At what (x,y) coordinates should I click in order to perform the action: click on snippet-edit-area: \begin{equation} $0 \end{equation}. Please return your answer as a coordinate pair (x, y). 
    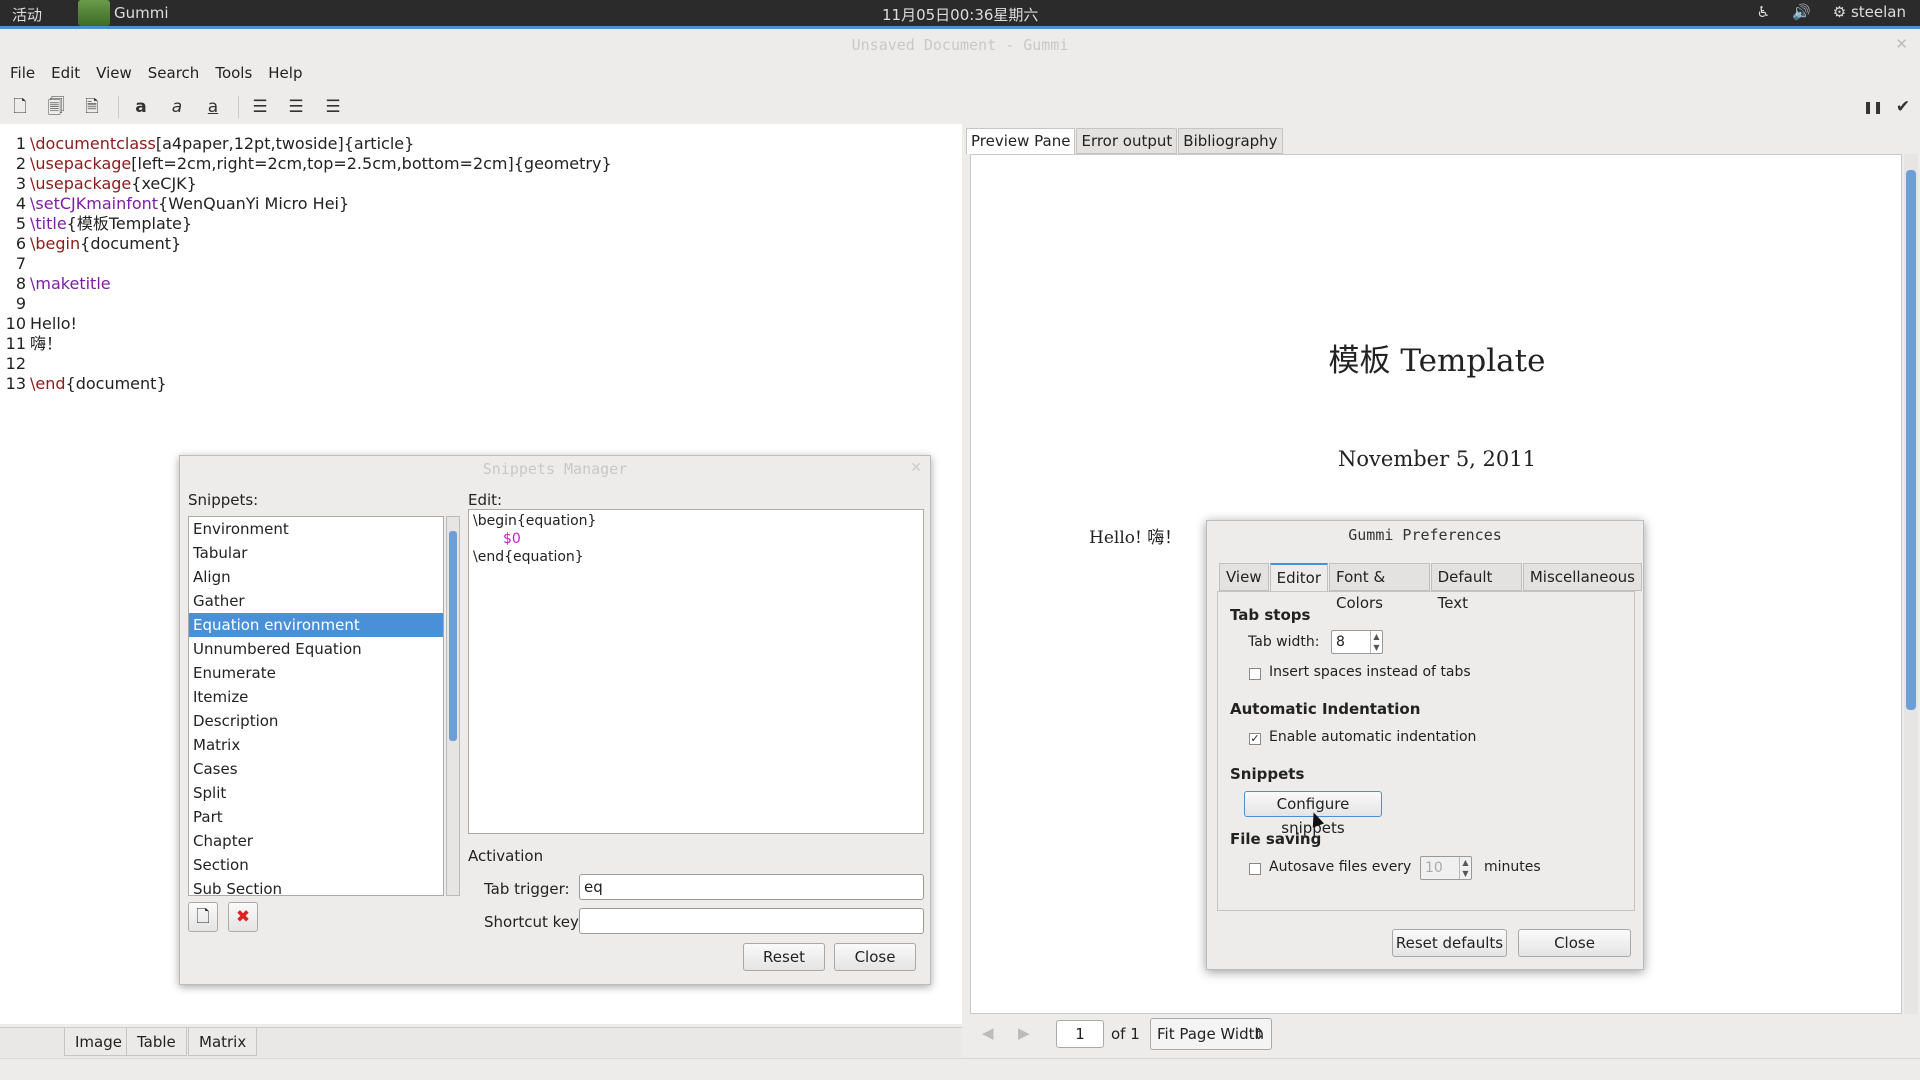
    Looking at the image, I should click on (696, 671).